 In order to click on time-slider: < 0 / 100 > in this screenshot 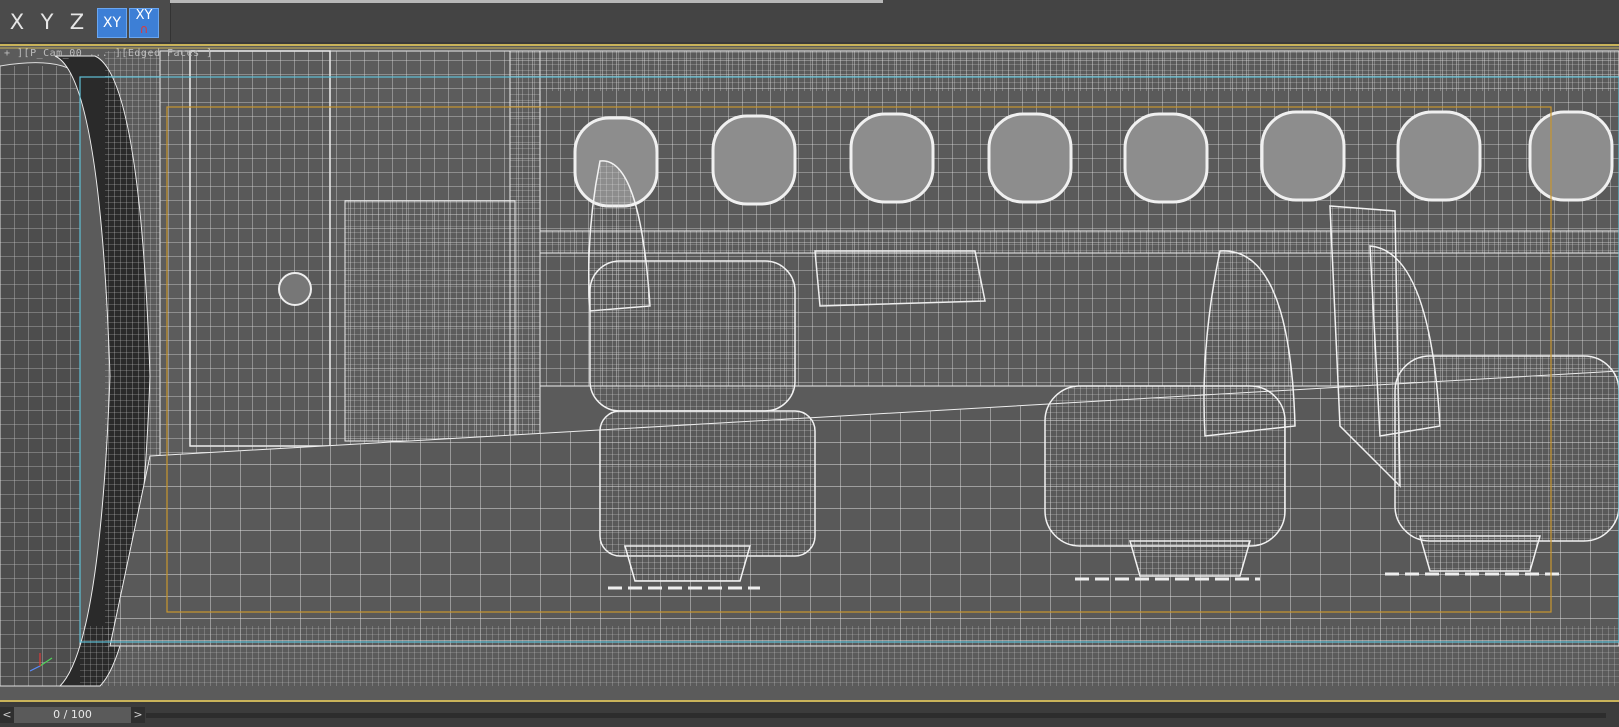, I will do `click(809, 715)`.